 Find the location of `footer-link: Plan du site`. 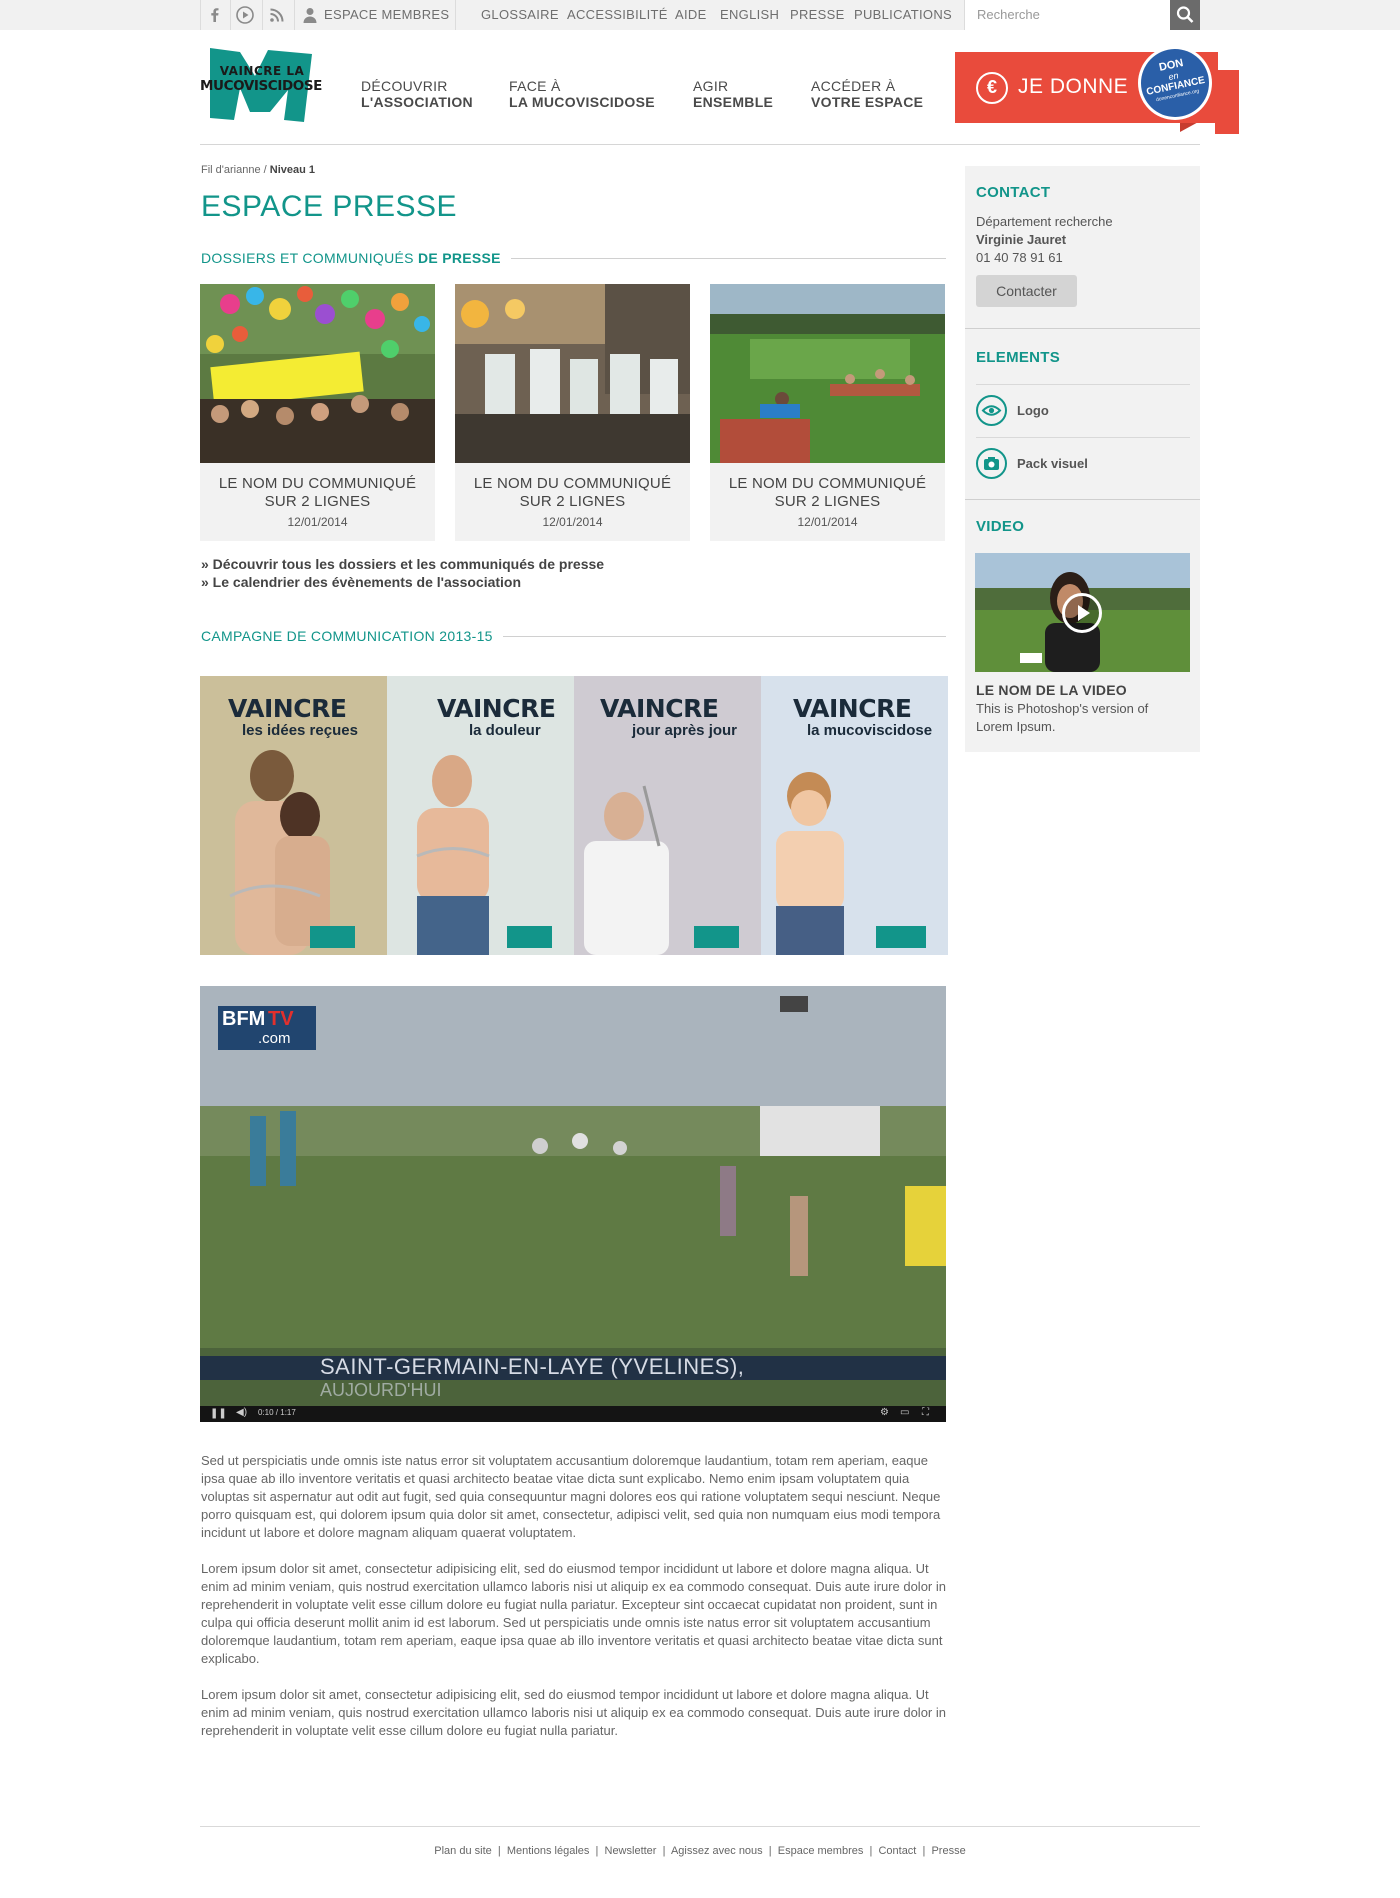

footer-link: Plan du site is located at coordinates (462, 1851).